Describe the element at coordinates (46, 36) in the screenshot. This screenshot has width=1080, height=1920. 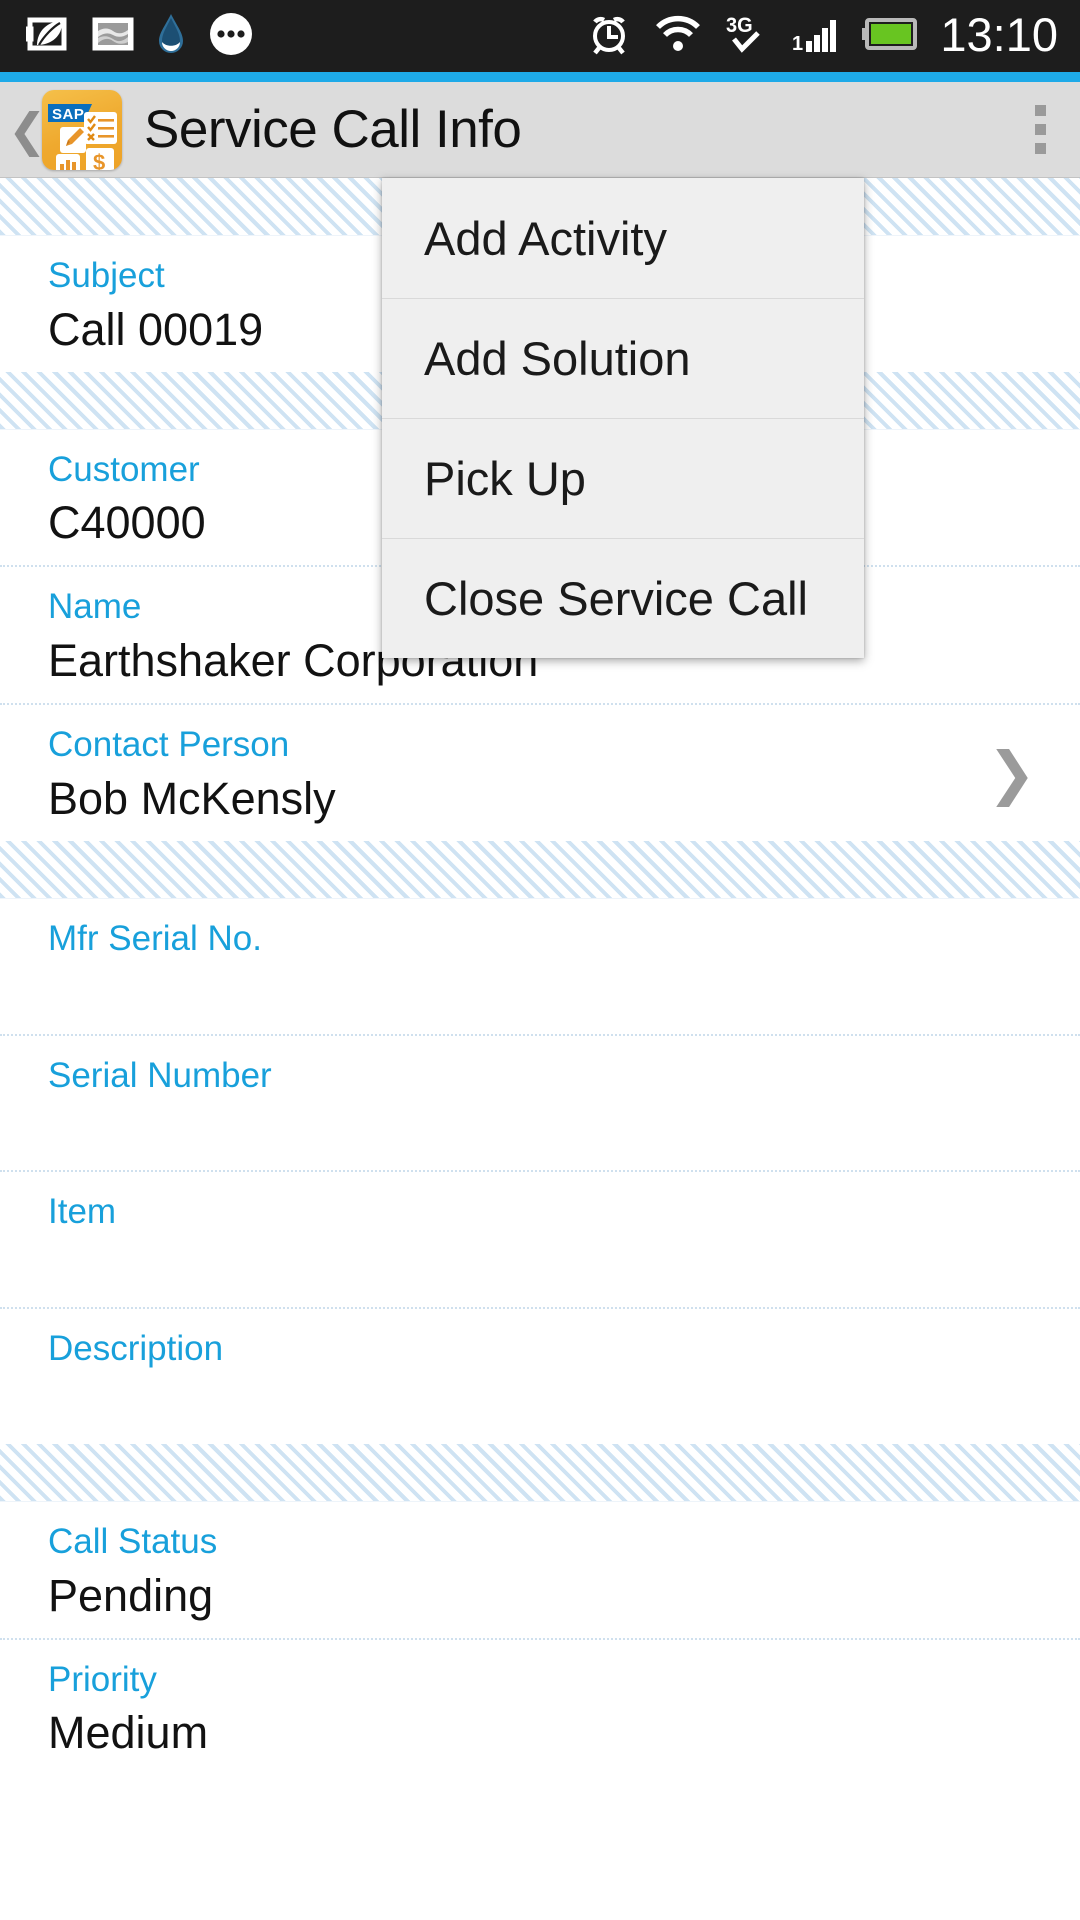
I see `battery-saver-leaf-icon` at that location.